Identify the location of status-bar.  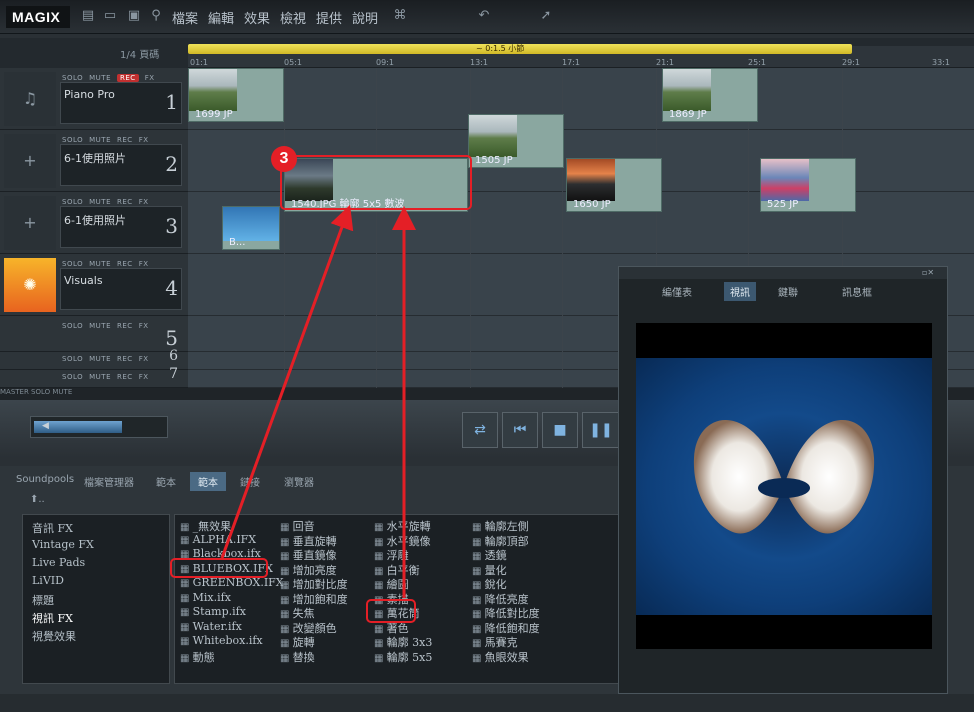
(487, 703).